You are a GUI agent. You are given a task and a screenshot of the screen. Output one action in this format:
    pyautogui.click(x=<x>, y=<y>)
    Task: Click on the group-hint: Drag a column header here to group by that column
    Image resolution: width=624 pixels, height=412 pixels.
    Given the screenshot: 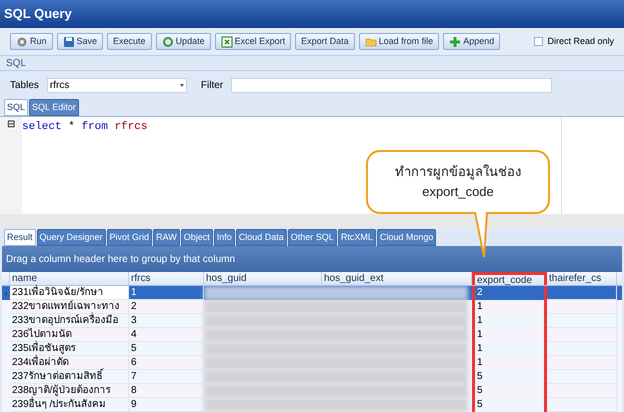 What is the action you would take?
    pyautogui.click(x=121, y=259)
    